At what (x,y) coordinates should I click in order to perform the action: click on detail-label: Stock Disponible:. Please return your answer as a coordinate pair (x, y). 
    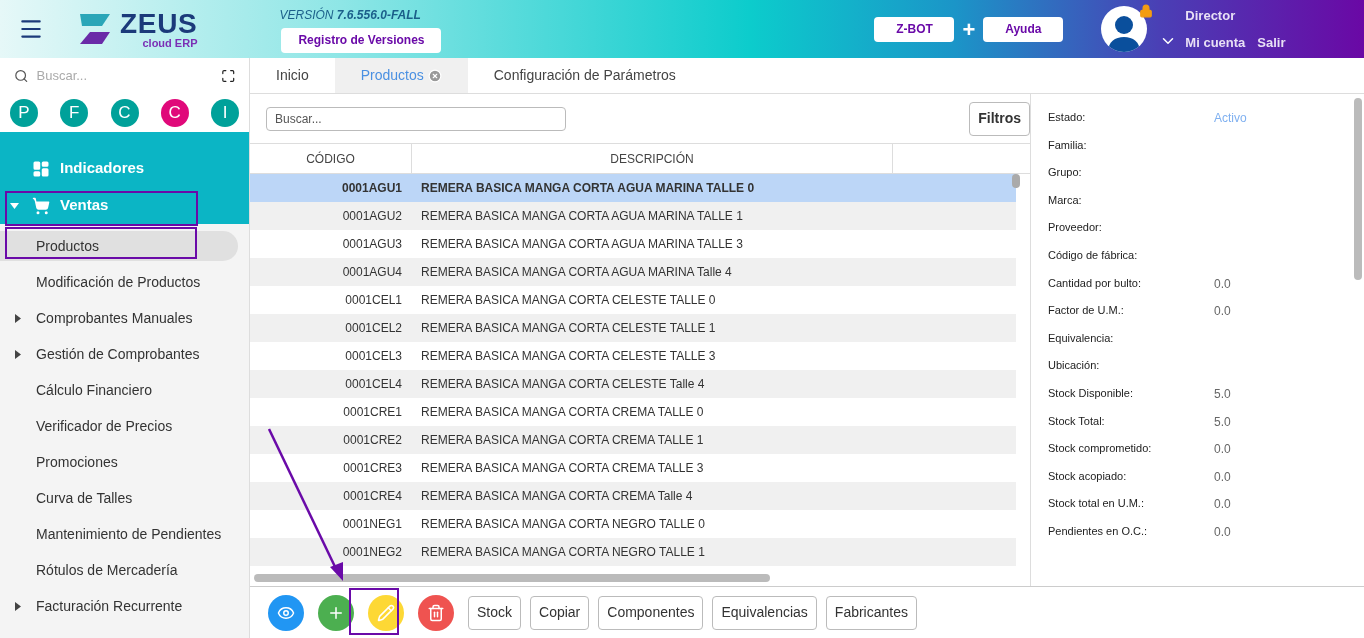
    Looking at the image, I should click on (1091, 393).